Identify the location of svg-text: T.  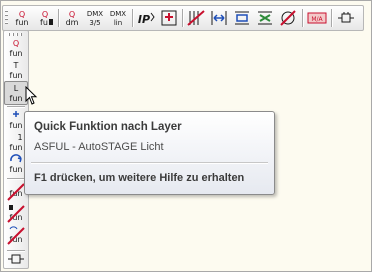
(16, 65).